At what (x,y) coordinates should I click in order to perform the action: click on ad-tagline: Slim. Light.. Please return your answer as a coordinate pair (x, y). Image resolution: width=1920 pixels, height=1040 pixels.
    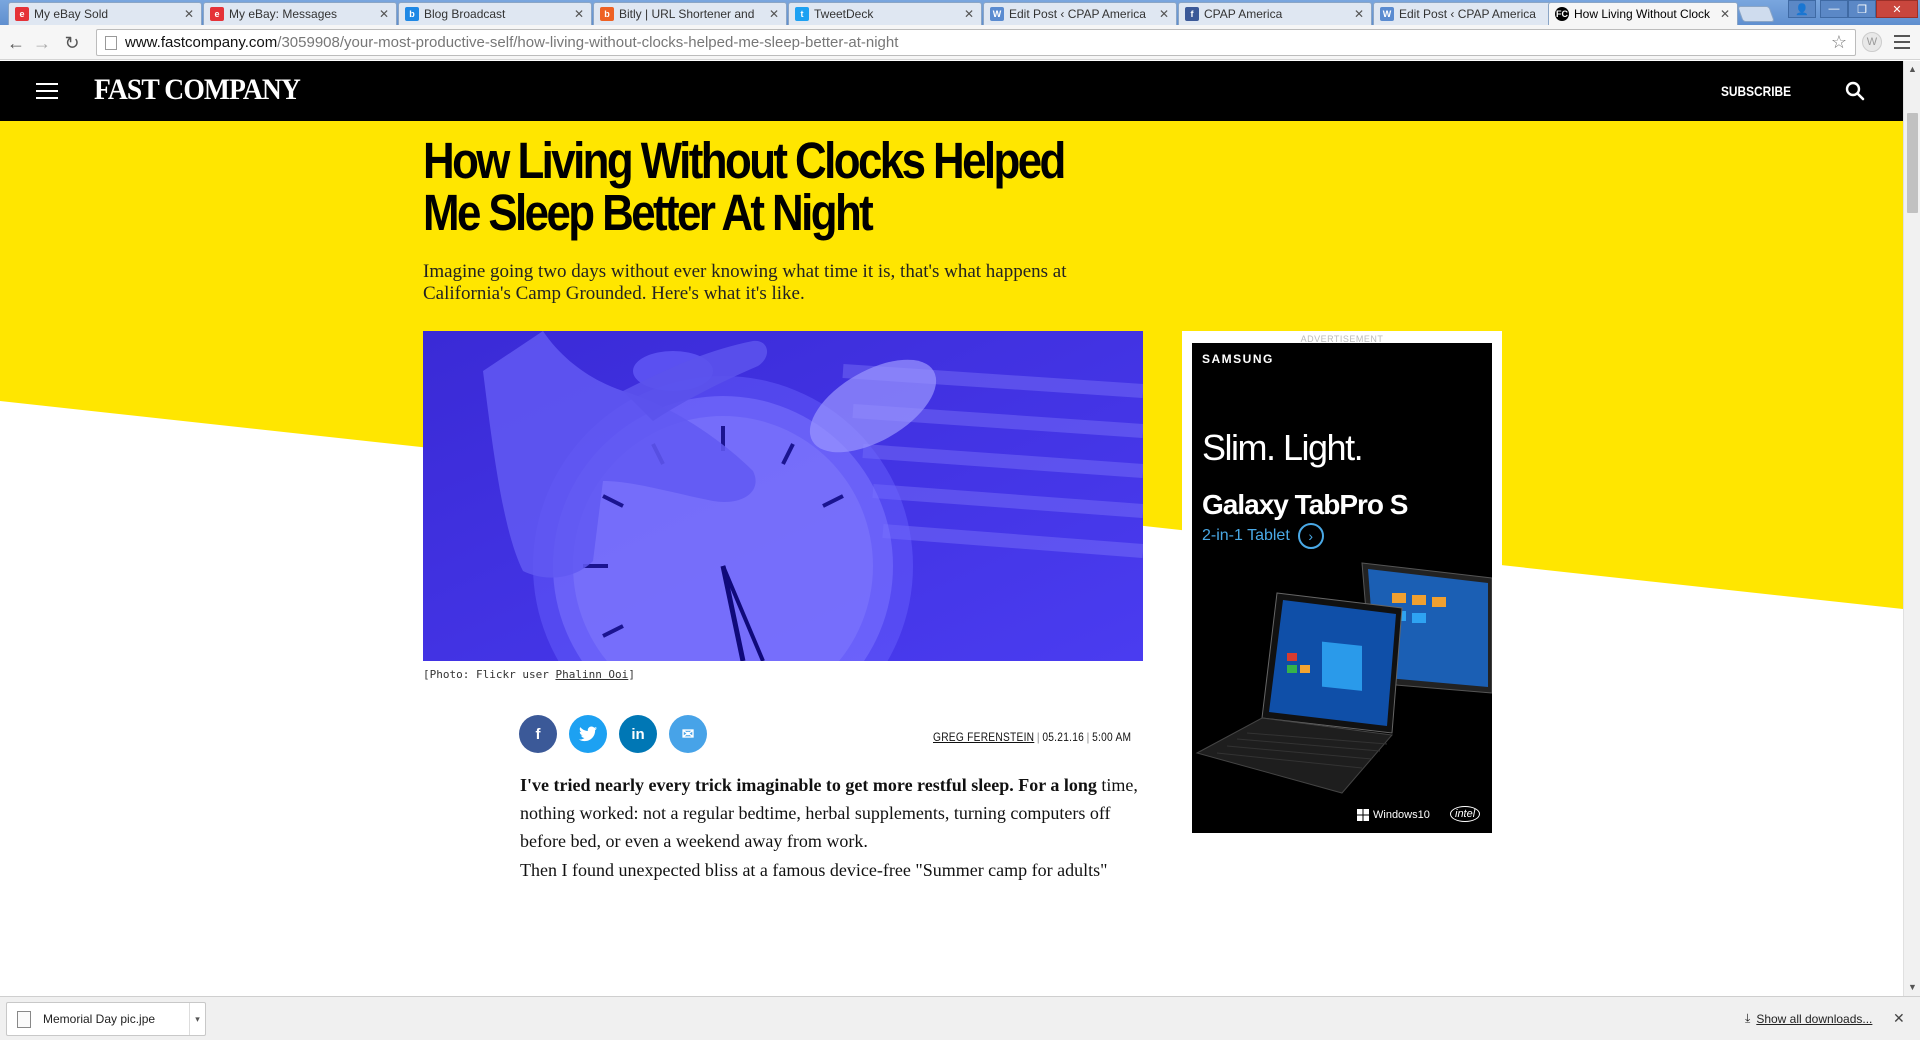
    Looking at the image, I should click on (1283, 447).